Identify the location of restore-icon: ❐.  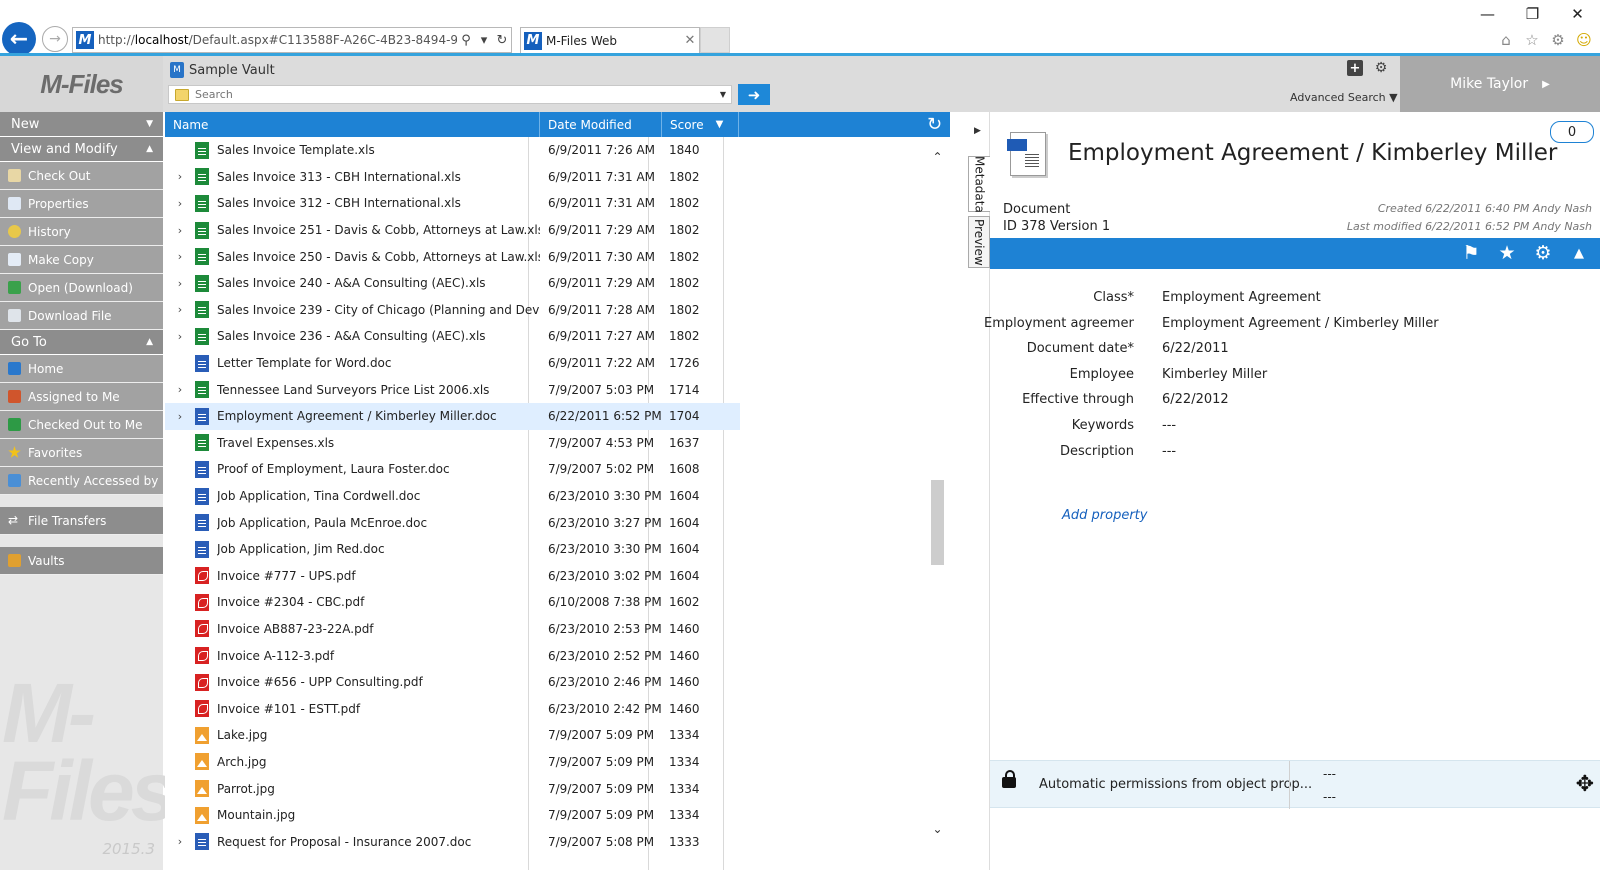
(1532, 14).